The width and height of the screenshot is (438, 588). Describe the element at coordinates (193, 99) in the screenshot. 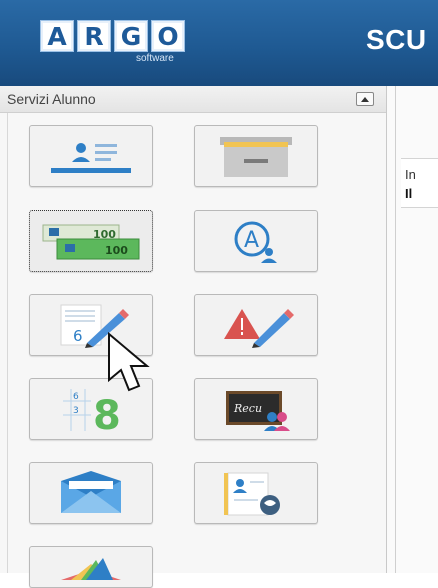

I see `panel-header: Servizi Alunno` at that location.